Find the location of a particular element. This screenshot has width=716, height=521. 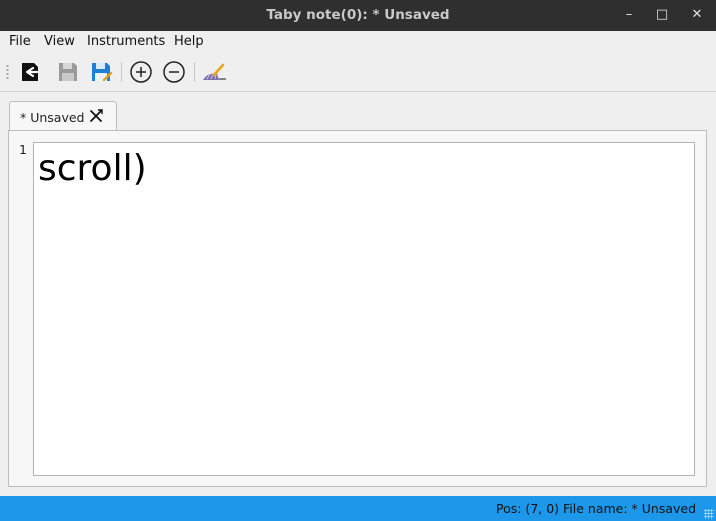

menu-file: File is located at coordinates (20, 41).